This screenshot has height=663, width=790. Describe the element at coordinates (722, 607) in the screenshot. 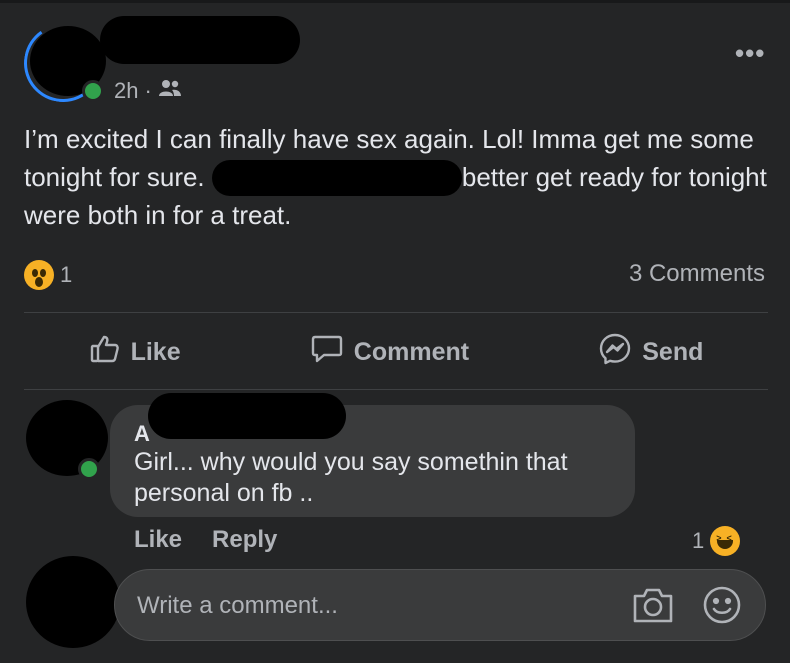

I see `smiley-icon` at that location.